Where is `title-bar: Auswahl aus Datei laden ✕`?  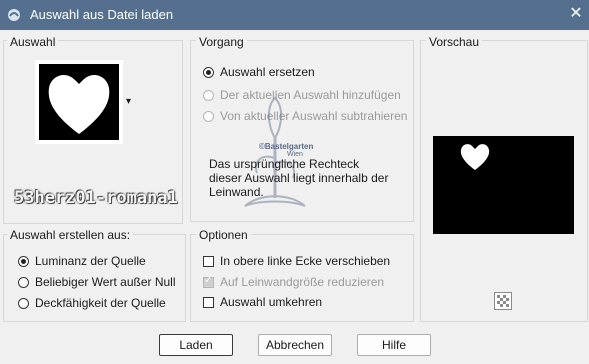
title-bar: Auswahl aus Datei laden ✕ is located at coordinates (294, 15).